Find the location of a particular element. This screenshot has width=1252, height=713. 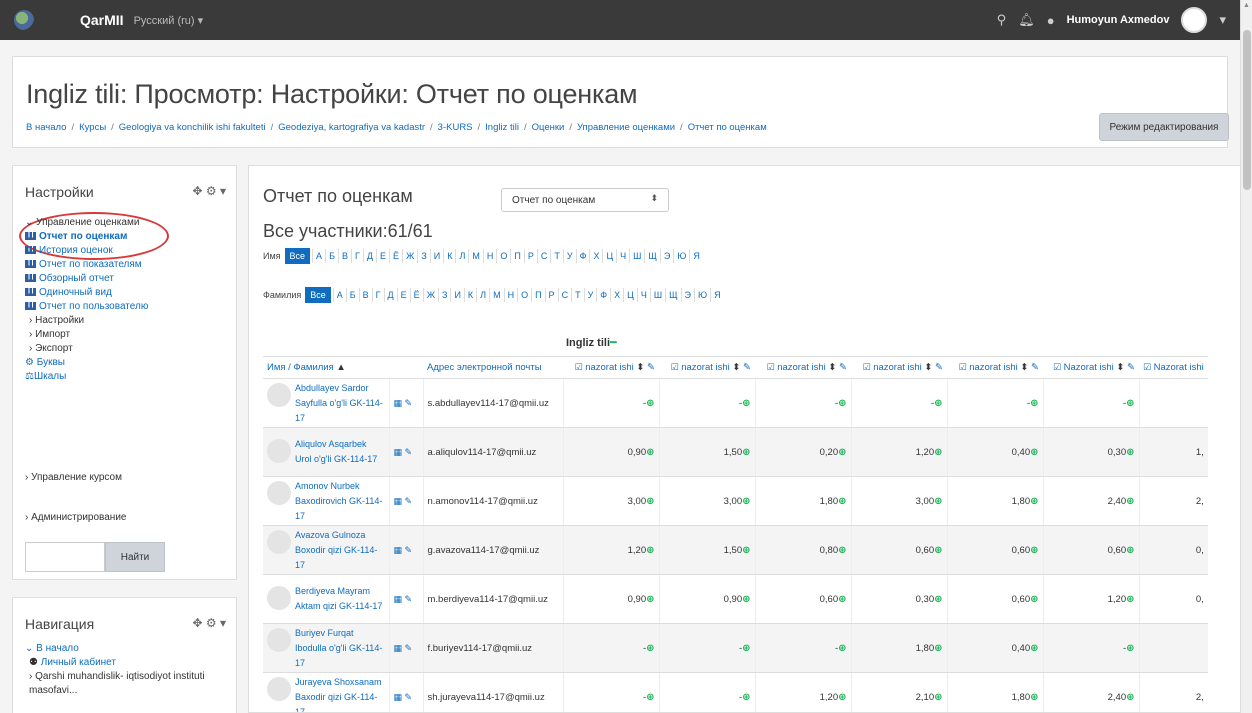

vertical-scrollbar: ▲ is located at coordinates (1246, 356).